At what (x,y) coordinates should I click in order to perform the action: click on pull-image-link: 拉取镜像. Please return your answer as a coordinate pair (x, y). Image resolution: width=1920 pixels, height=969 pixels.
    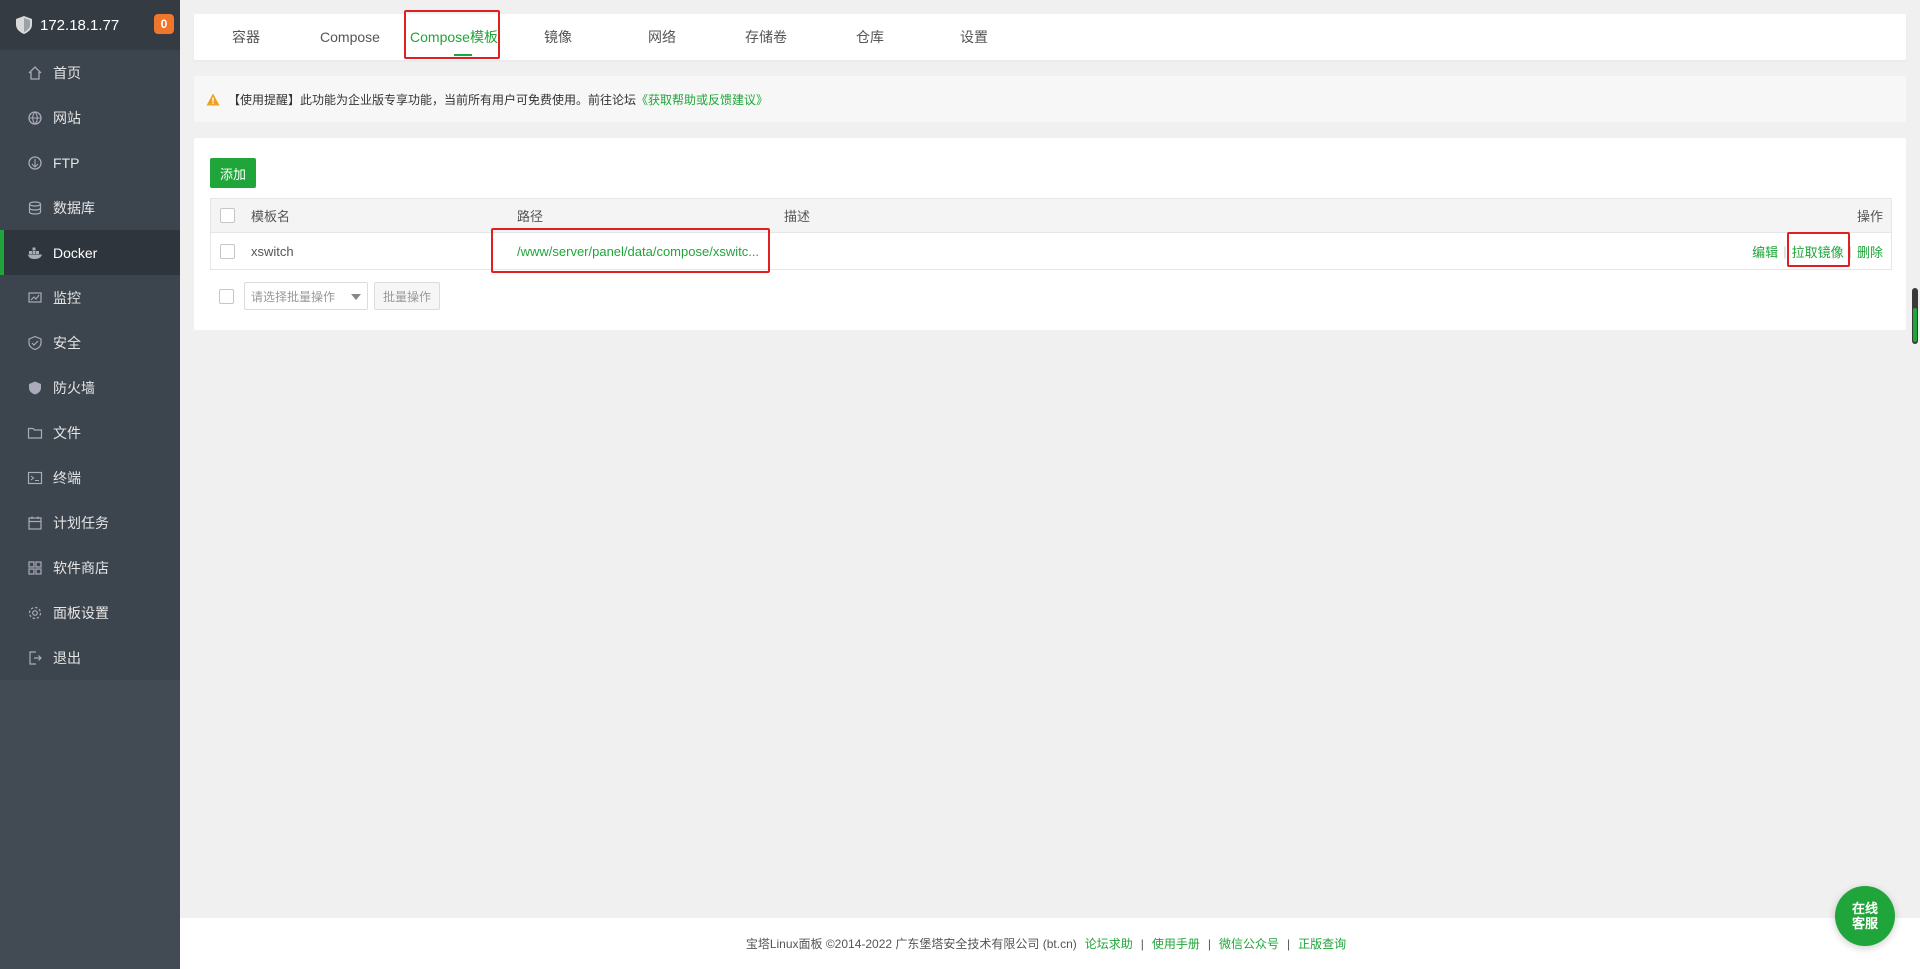
    Looking at the image, I should click on (1818, 251).